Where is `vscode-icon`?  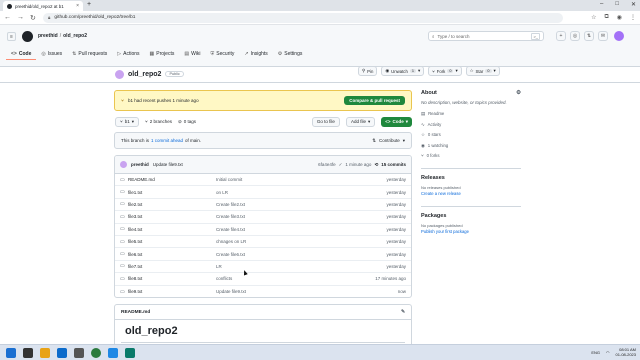 vscode-icon is located at coordinates (62, 353).